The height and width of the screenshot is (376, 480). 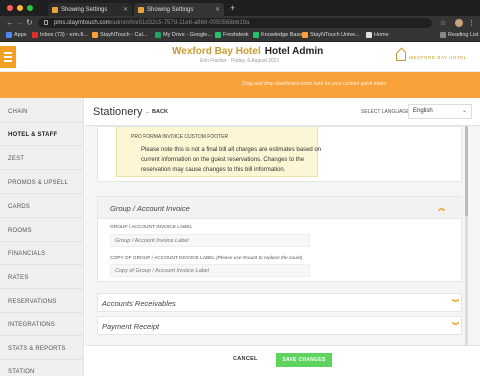 I want to click on accounts-receivables-accordion: Accounts Receivables ︾, so click(x=279, y=302).